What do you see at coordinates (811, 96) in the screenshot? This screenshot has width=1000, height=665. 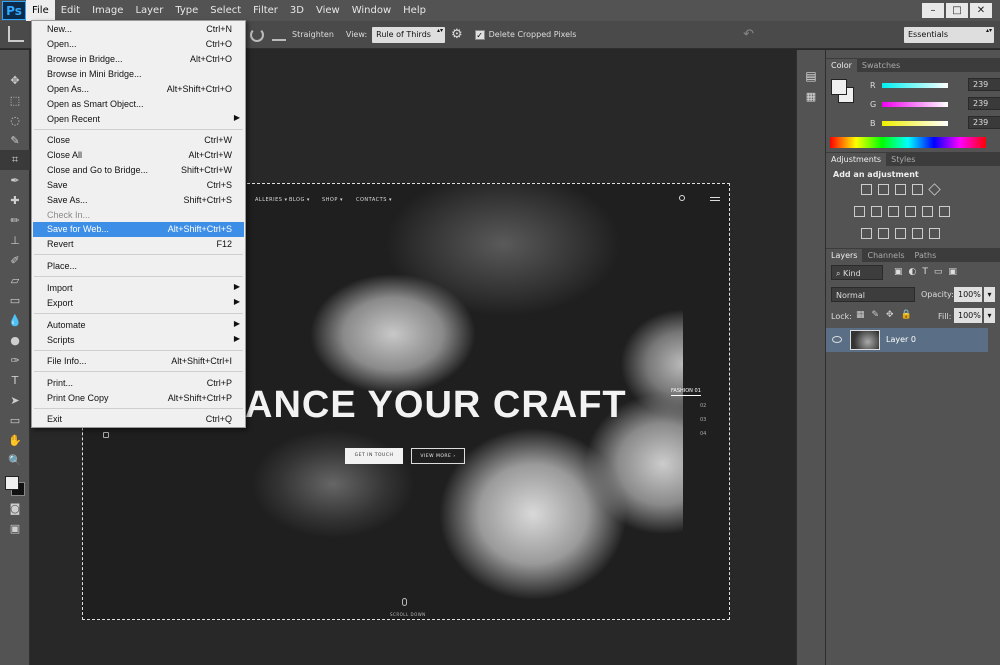 I see `properties-panel-icon: ▦` at bounding box center [811, 96].